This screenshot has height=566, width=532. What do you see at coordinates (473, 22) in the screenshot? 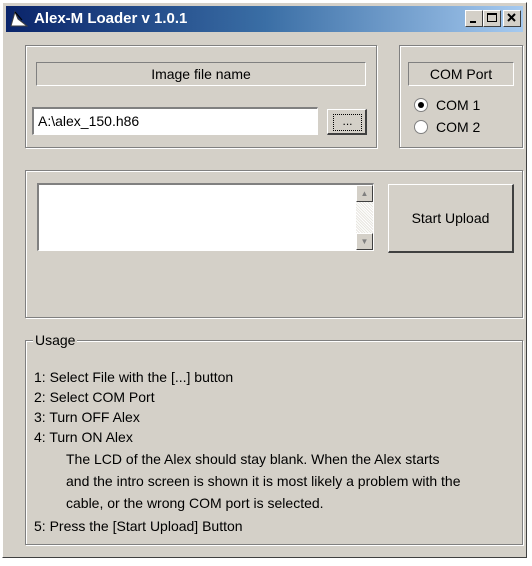
I see `minimize-icon` at bounding box center [473, 22].